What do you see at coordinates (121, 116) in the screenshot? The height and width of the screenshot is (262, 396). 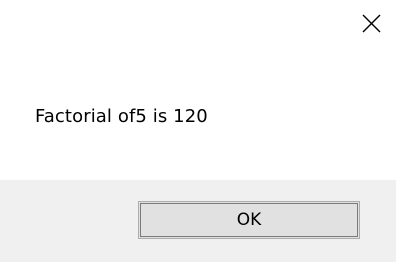 I see `dialog-message: Factorial of5 is 120` at bounding box center [121, 116].